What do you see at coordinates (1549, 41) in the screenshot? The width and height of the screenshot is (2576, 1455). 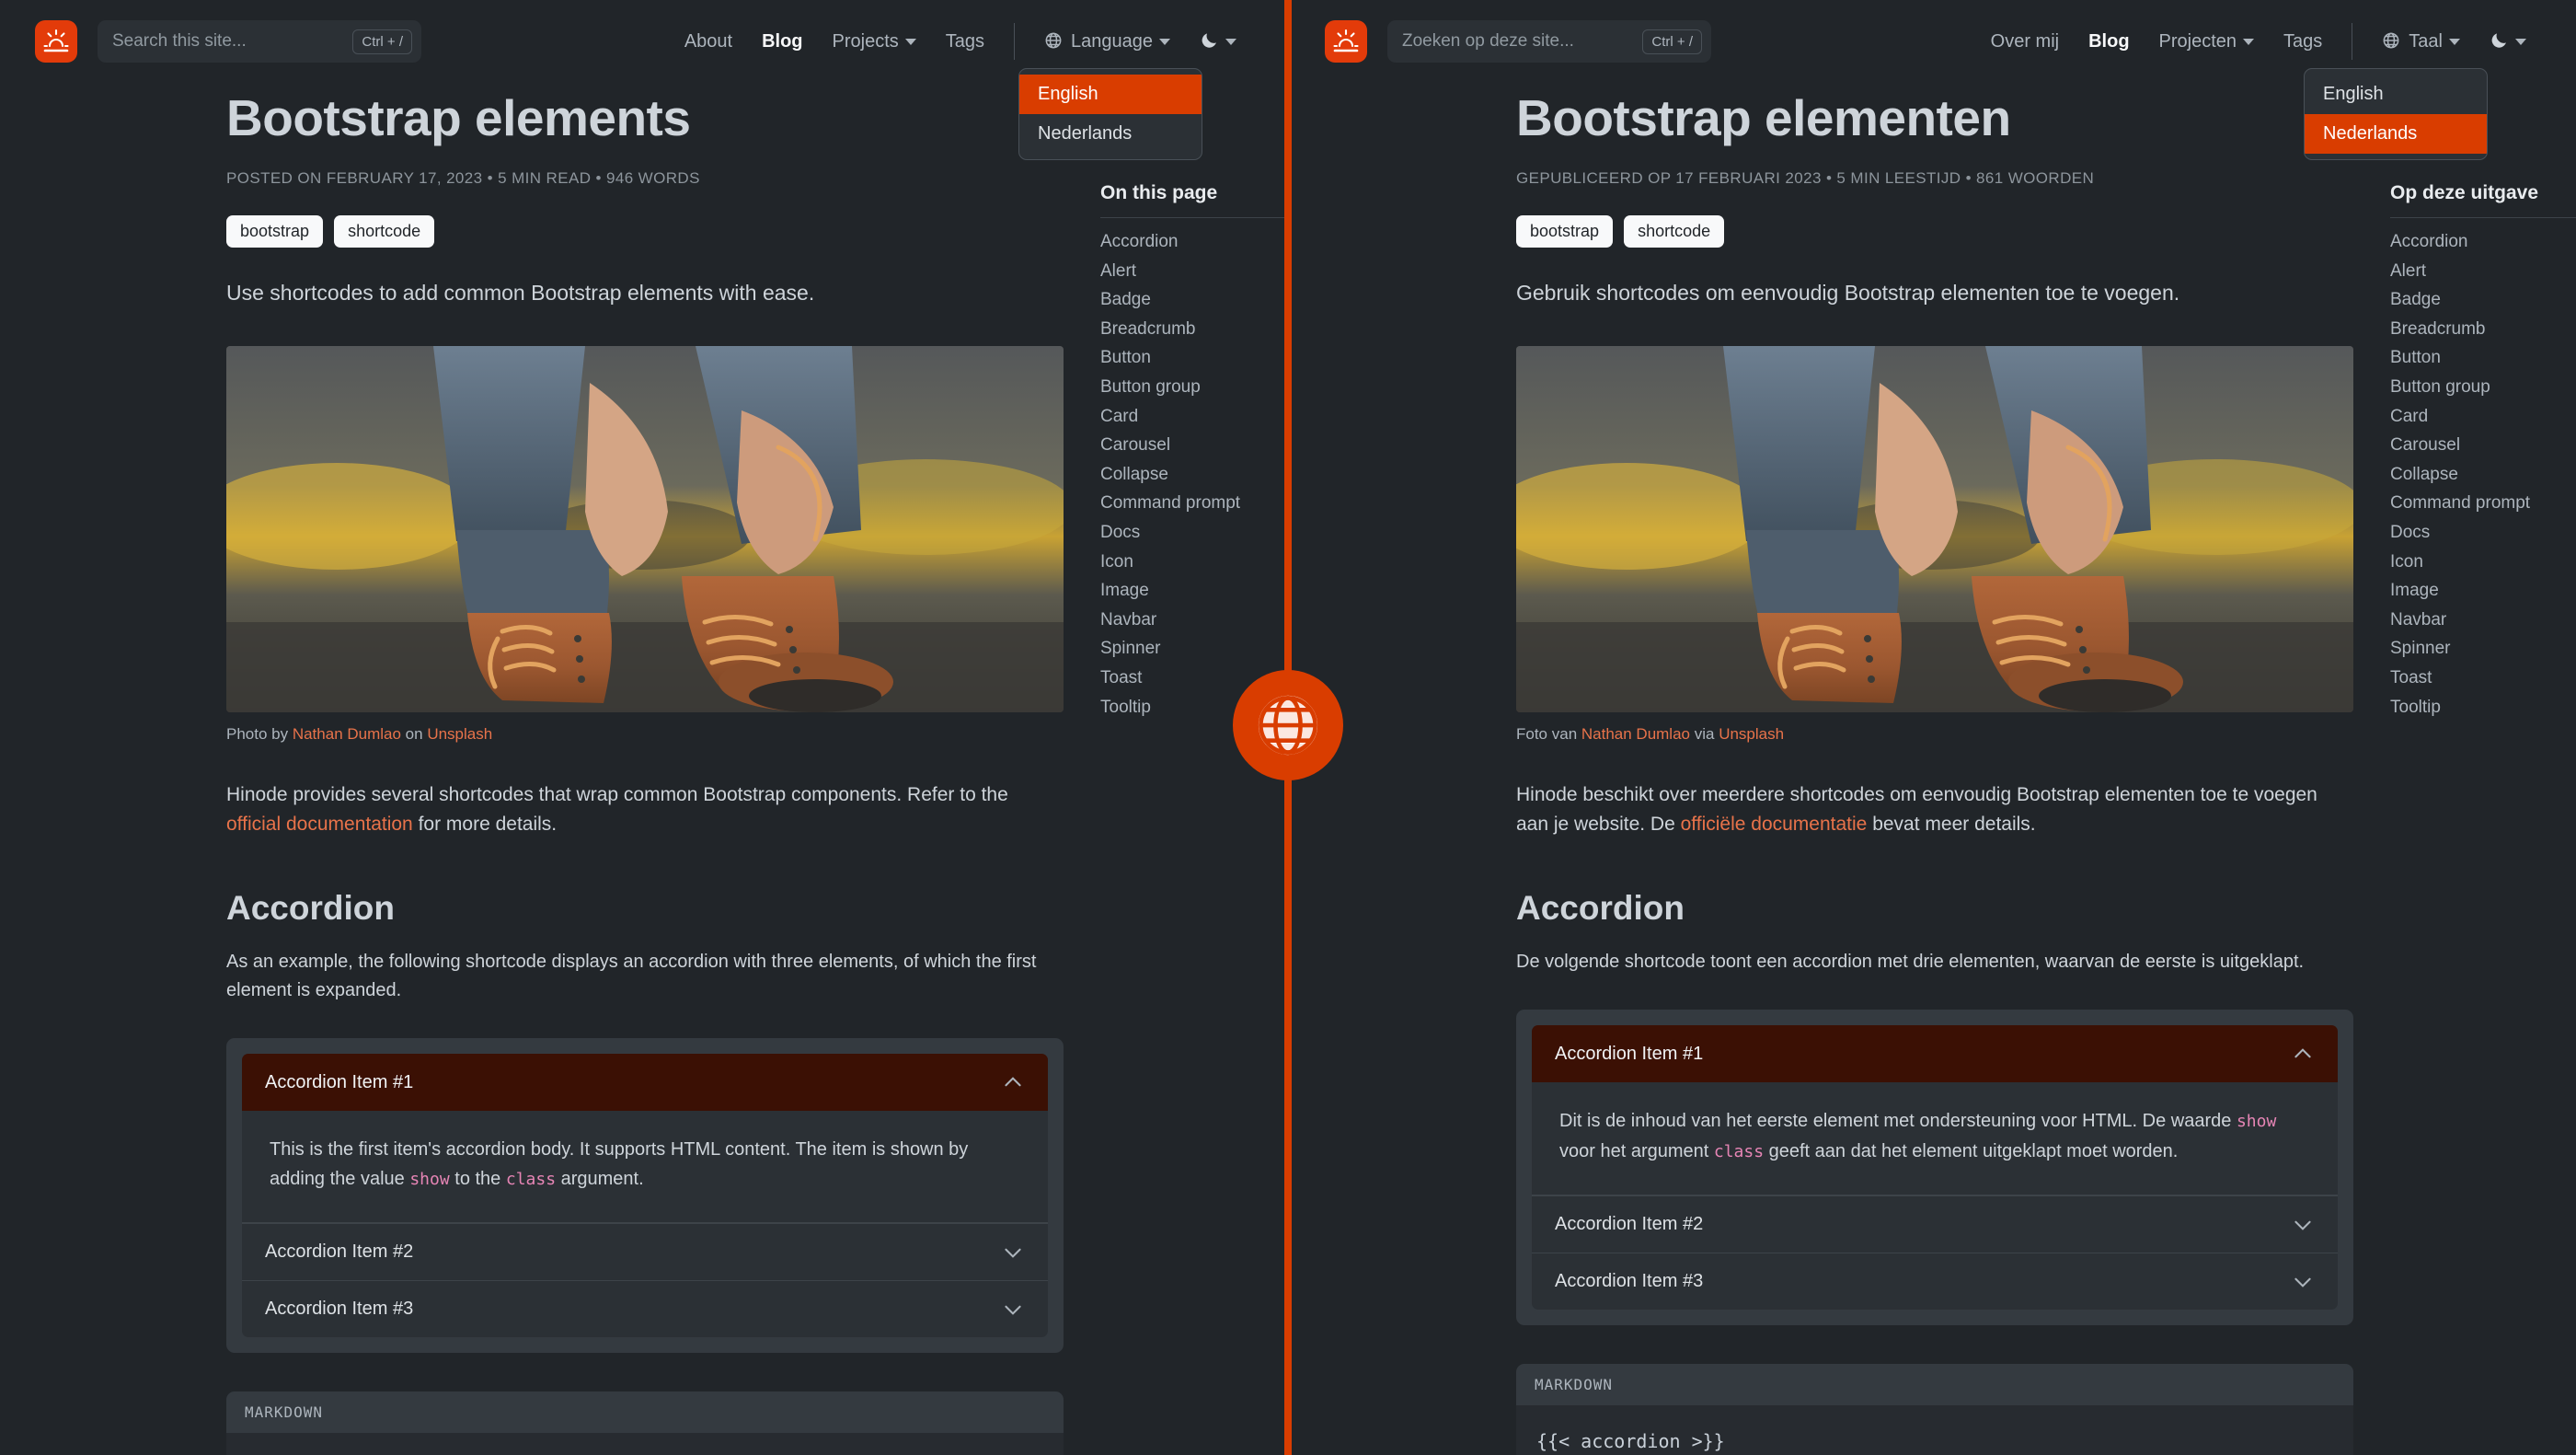 I see `search-input: Zoeken op deze site... Ctrl + /` at bounding box center [1549, 41].